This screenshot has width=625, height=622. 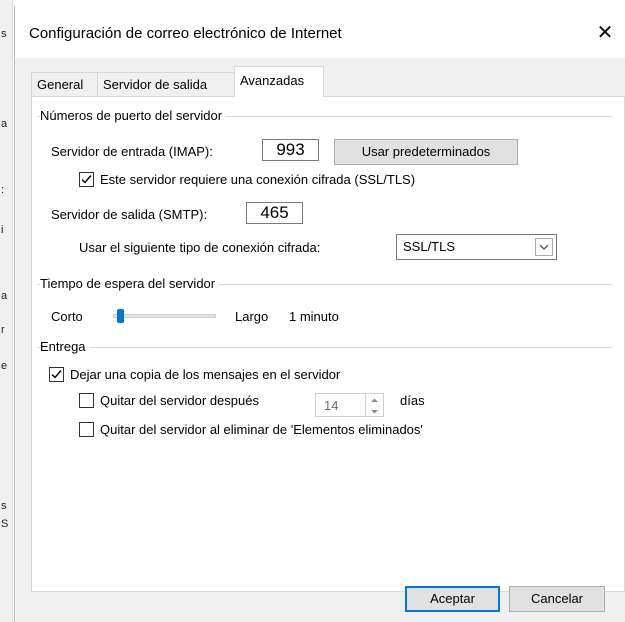 I want to click on days-value: 14, so click(x=331, y=405).